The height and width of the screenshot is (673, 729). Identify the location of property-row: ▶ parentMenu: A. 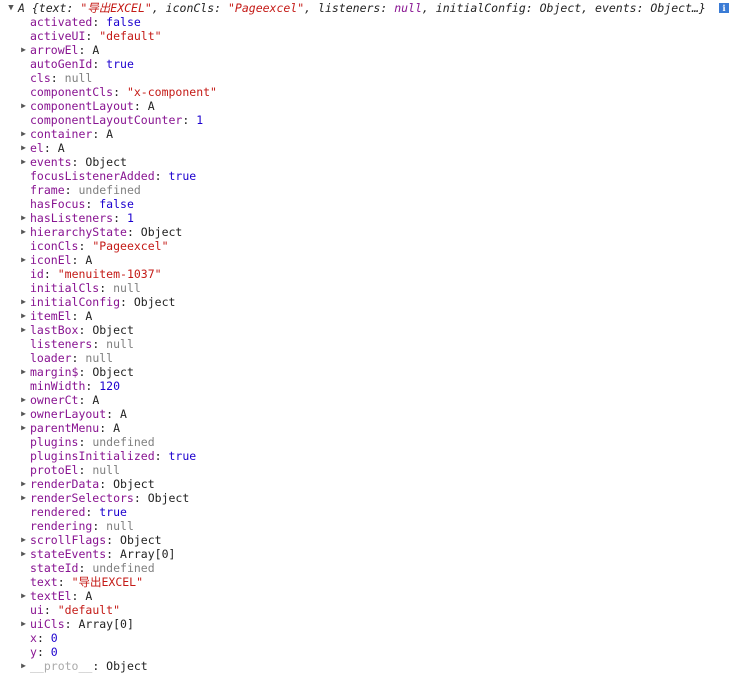
(364, 428).